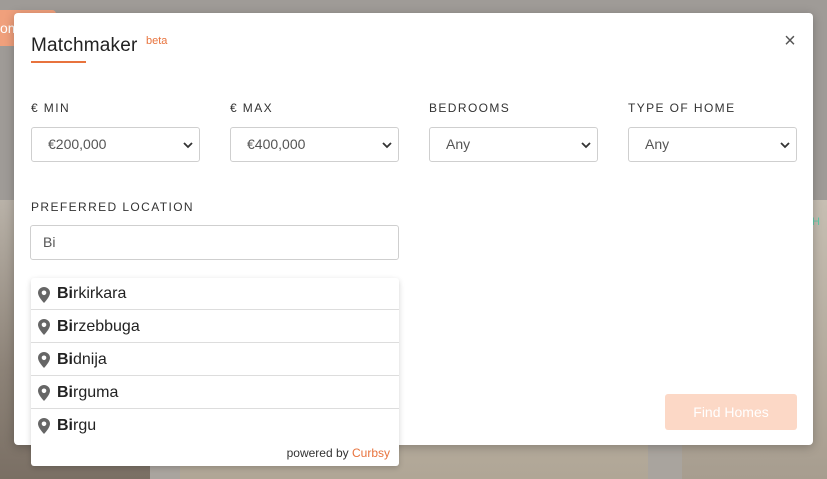 This screenshot has height=479, width=827. Describe the element at coordinates (458, 144) in the screenshot. I see `bedrooms-value: Any` at that location.